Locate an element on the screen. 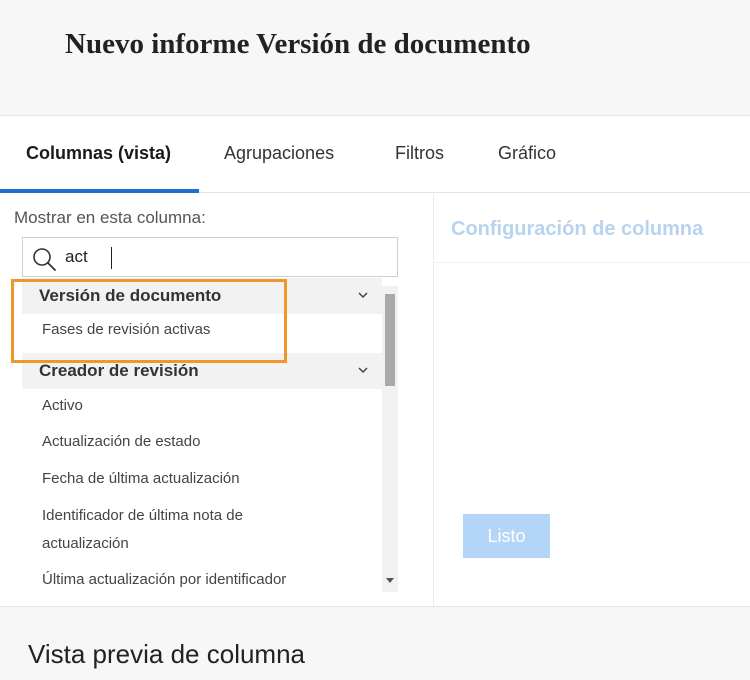 This screenshot has height=680, width=750. tab-columns-view: Columnas (vista) is located at coordinates (98, 154).